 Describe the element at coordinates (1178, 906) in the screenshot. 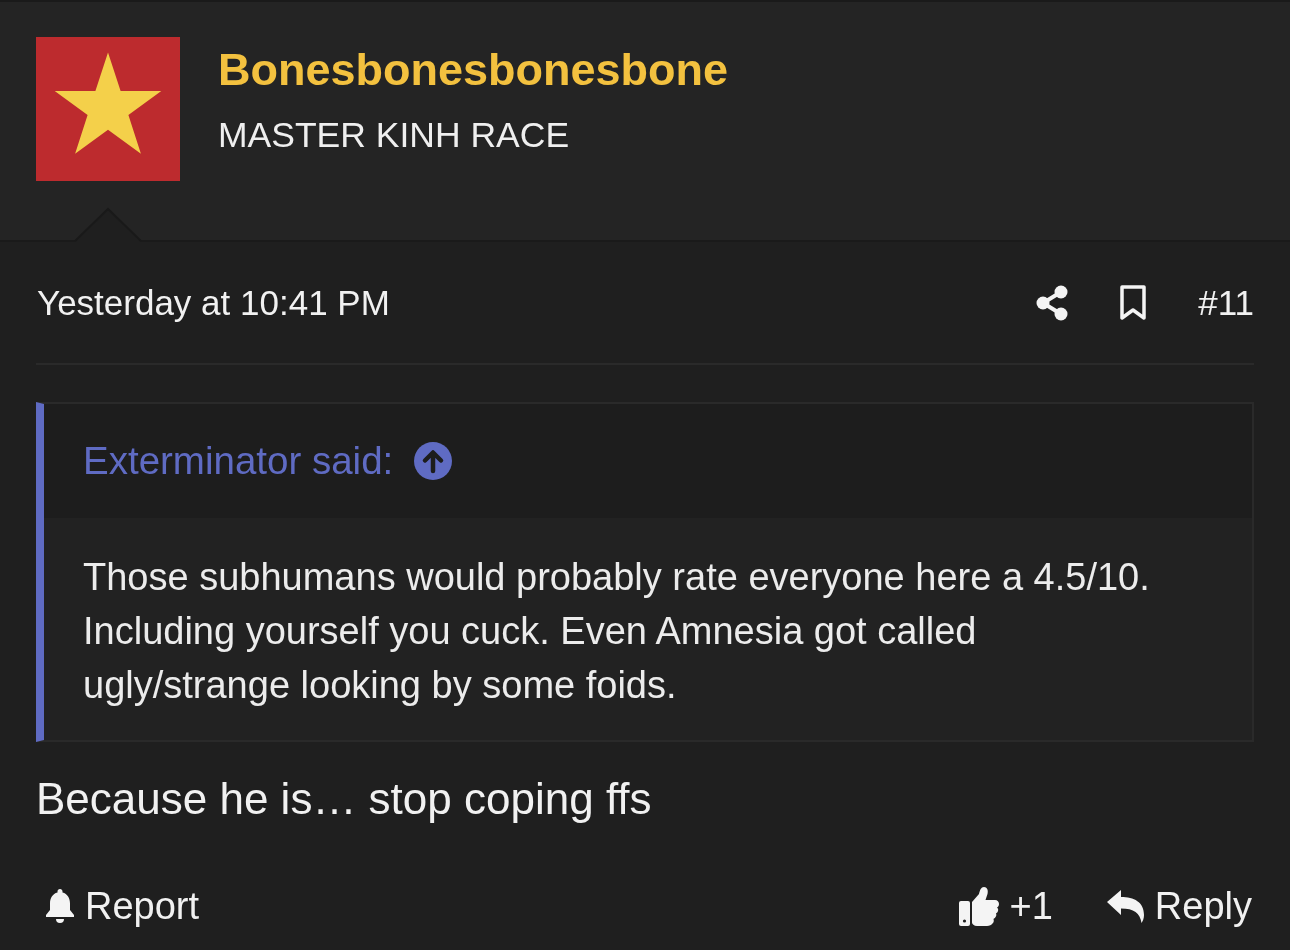

I see `reply-button: Reply` at that location.